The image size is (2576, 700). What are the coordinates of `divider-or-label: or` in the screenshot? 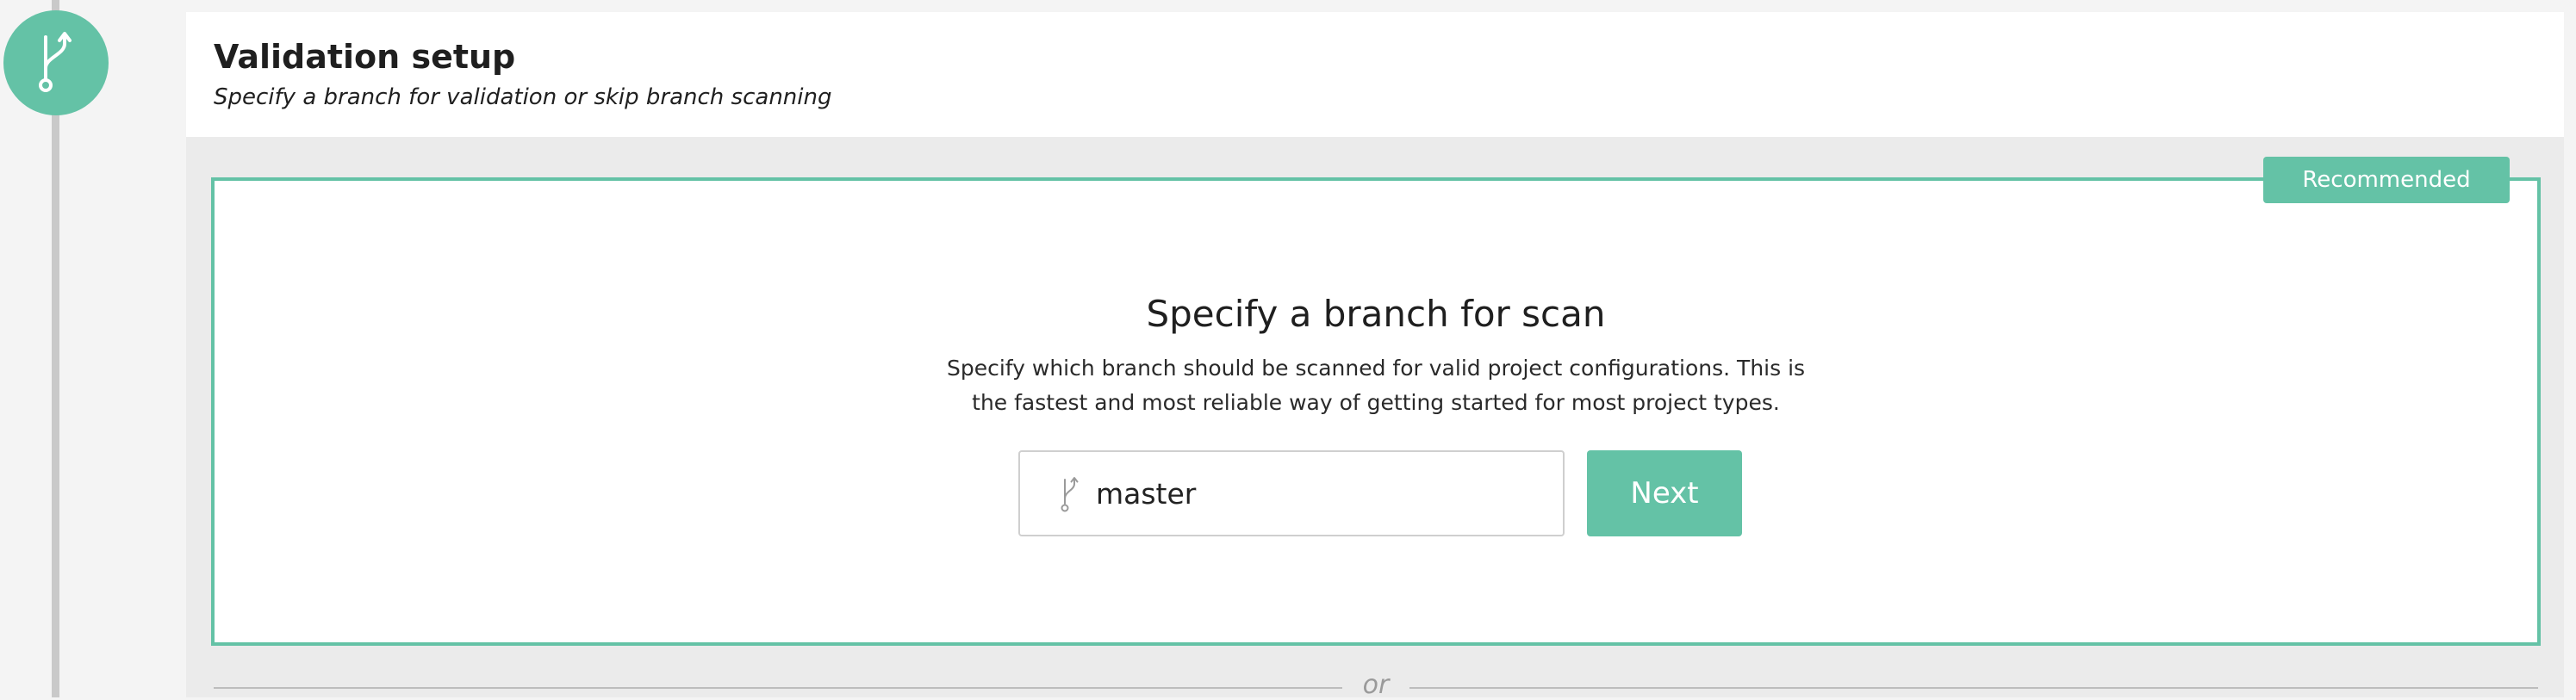 It's located at (1376, 685).